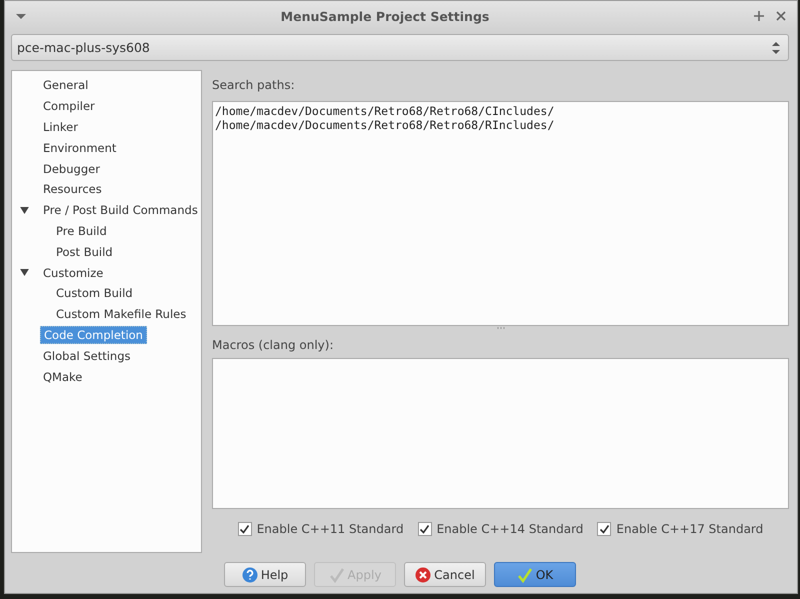  Describe the element at coordinates (400, 47) in the screenshot. I see `configuration-dropdown: pce-mac-plus-sys608` at that location.